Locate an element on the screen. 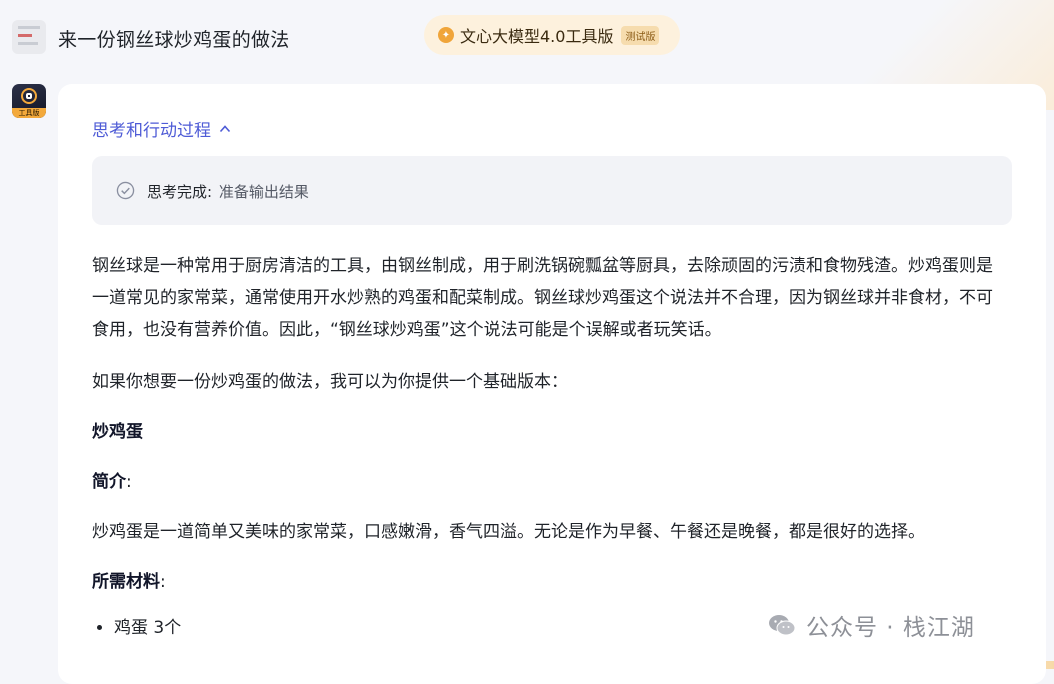  materials-heading-line: 所需材料: is located at coordinates (549, 582).